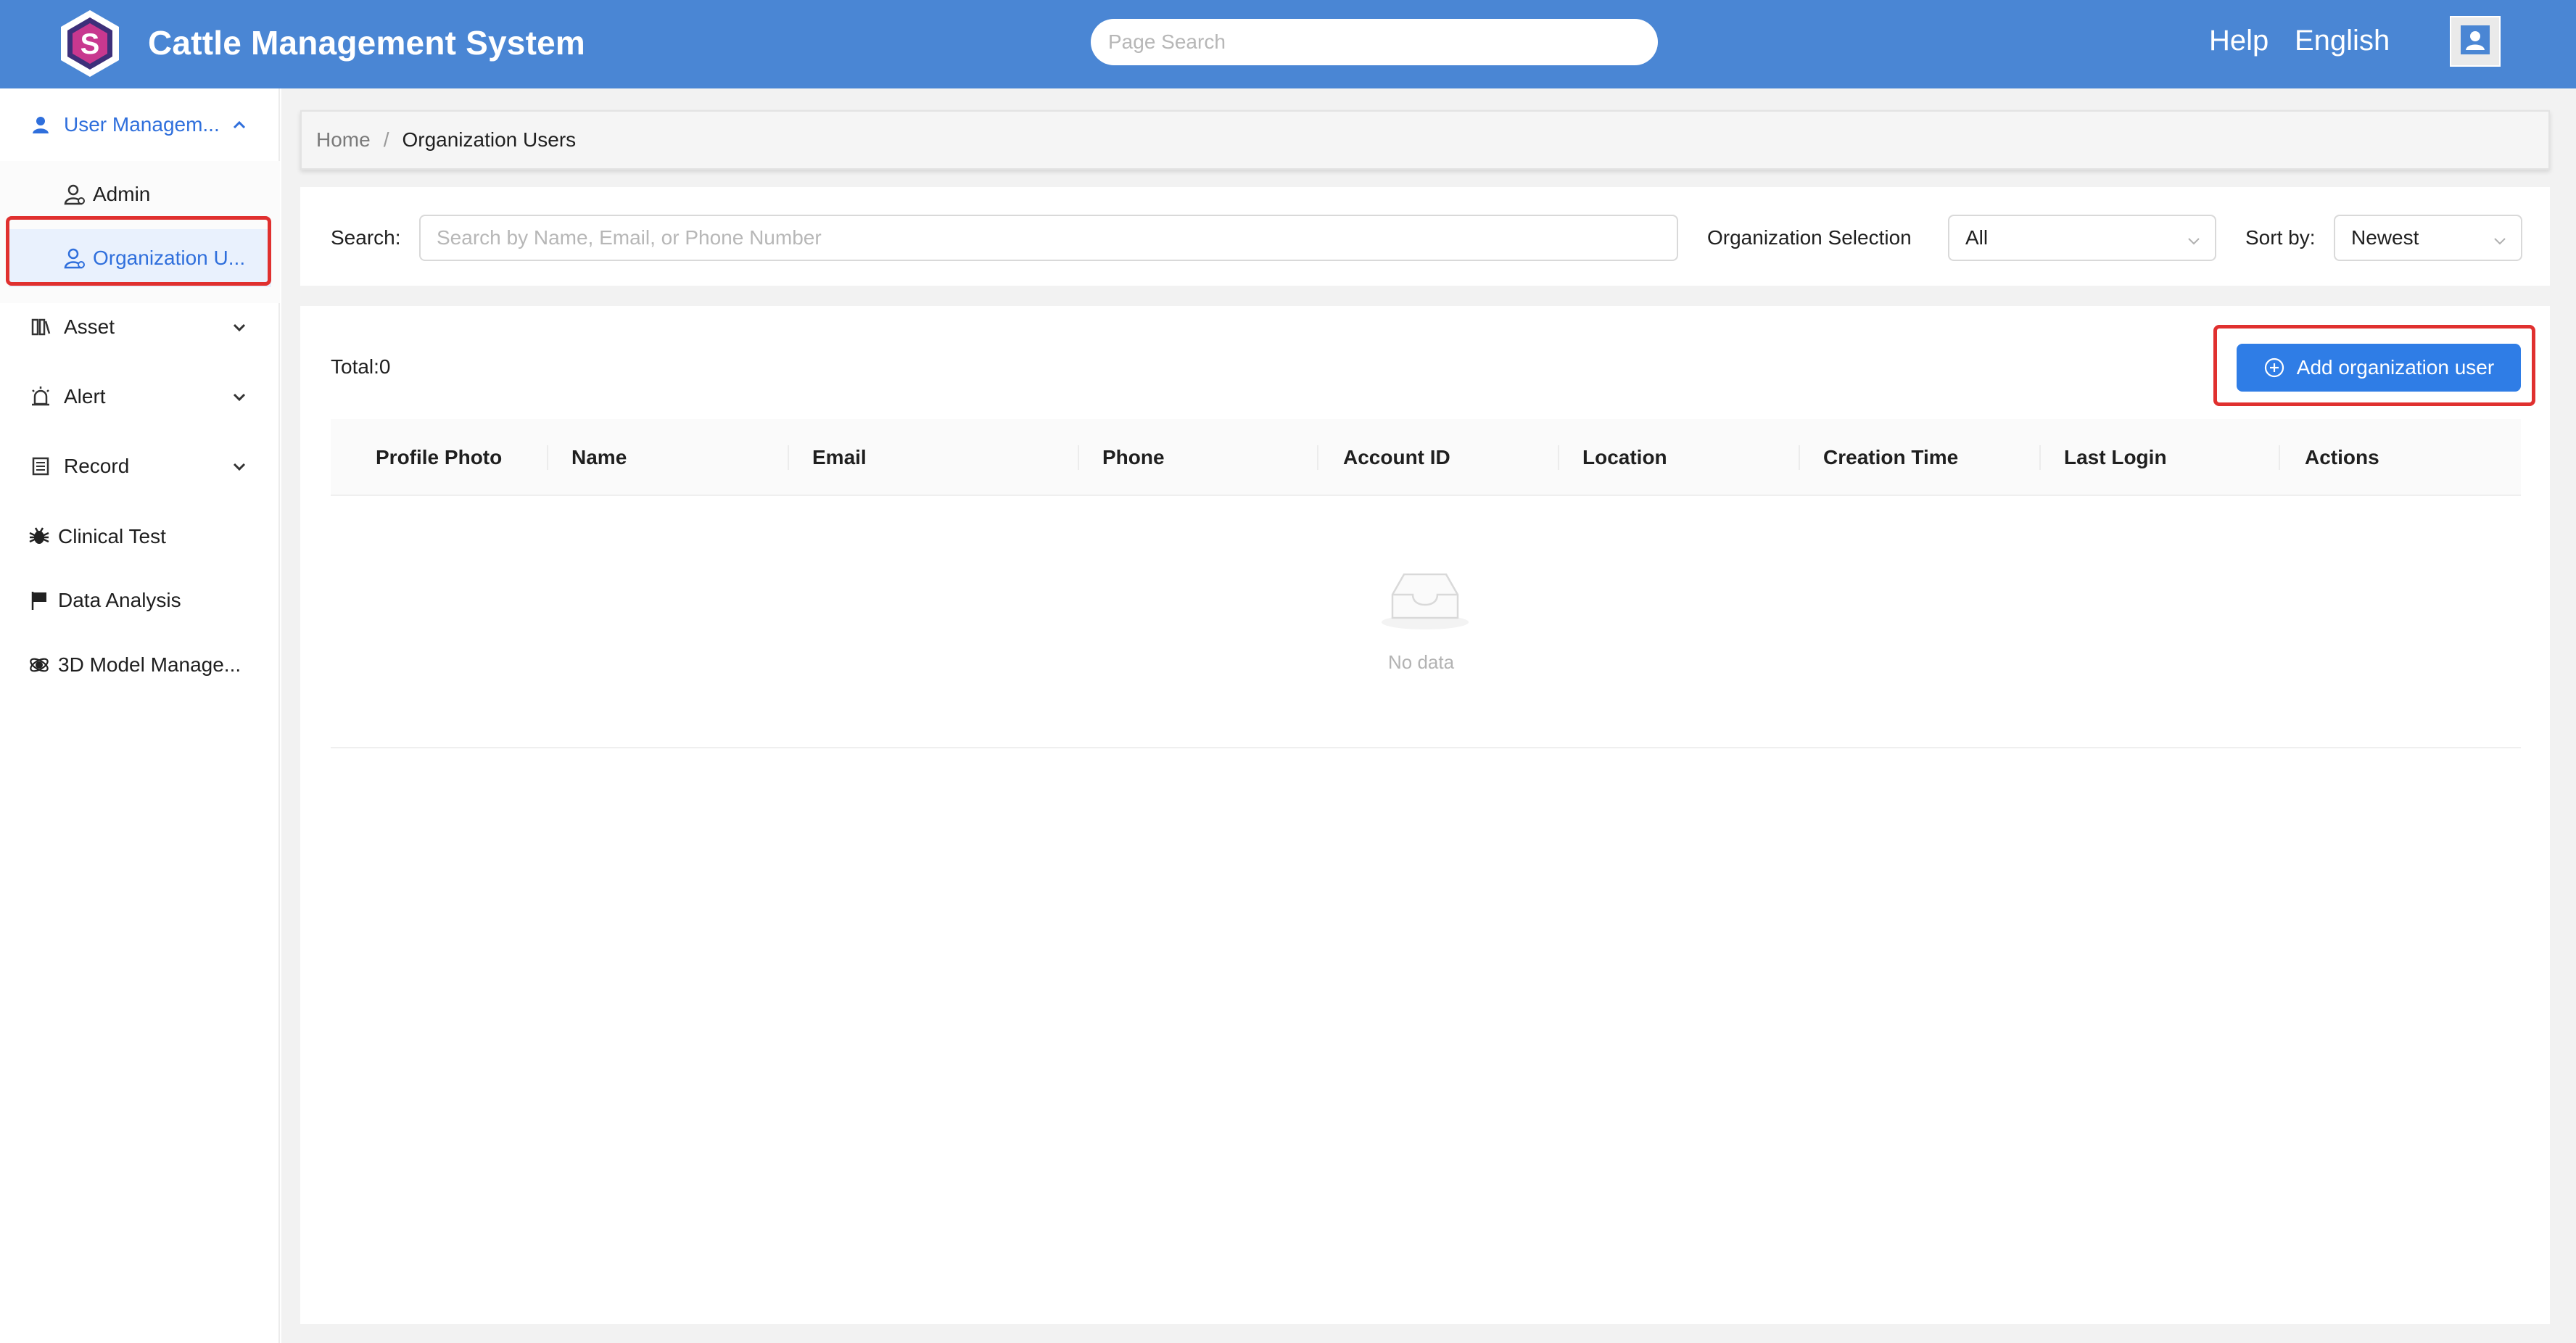 This screenshot has width=2576, height=1343. I want to click on organization-select: All, so click(2082, 238).